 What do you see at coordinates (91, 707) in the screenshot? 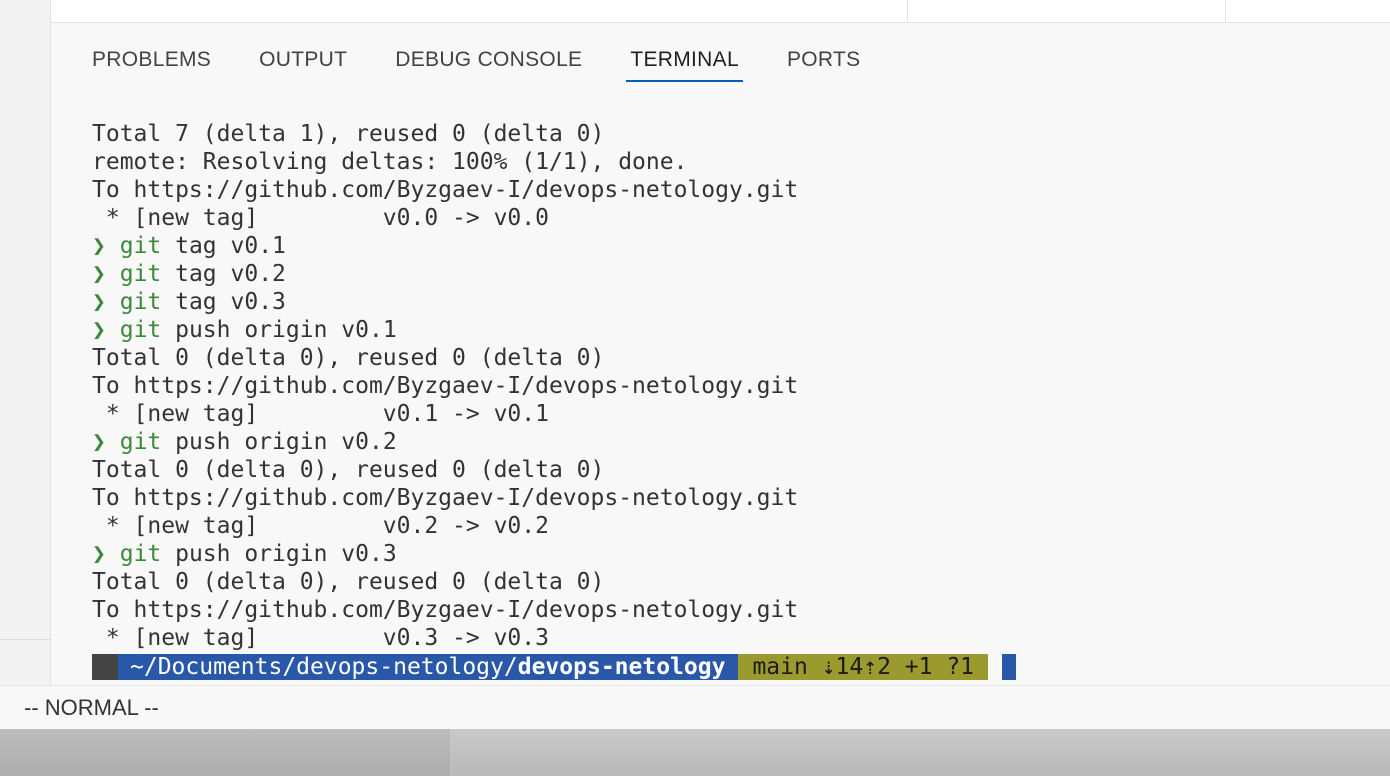
I see `vim-mode-indicator: -- NORMAL --` at bounding box center [91, 707].